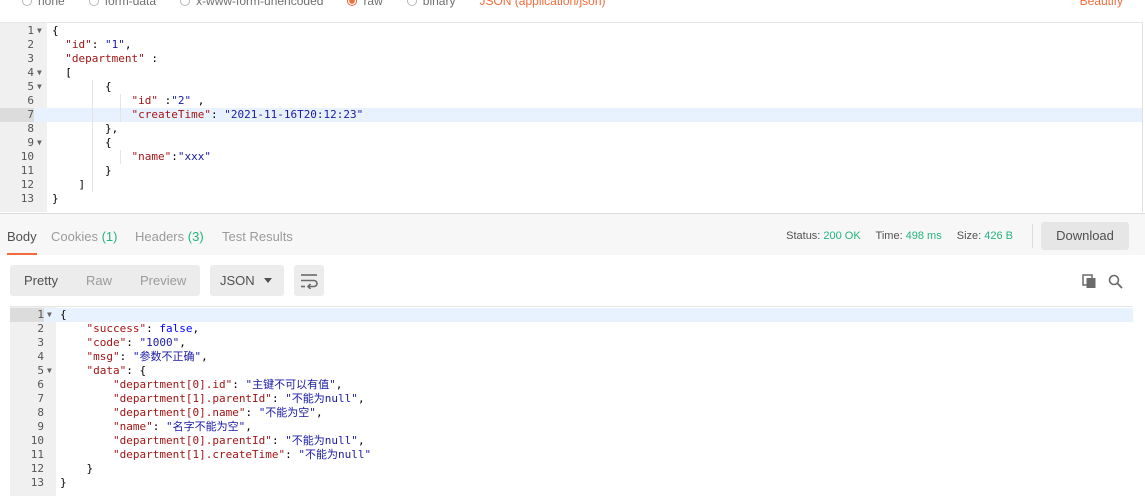 The image size is (1145, 499). I want to click on code-line: 6 "department[0].id": "主键不可以有值",, so click(571, 385).